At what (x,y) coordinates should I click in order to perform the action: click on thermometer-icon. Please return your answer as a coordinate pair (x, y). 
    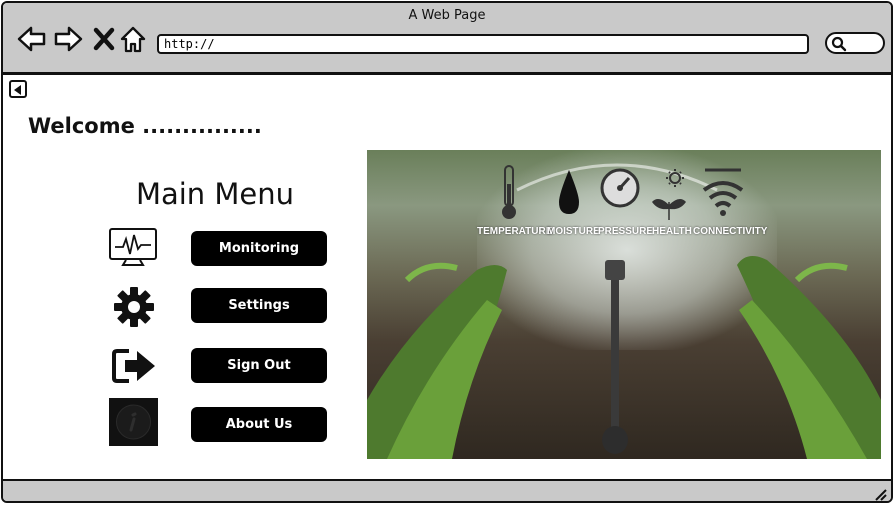
    Looking at the image, I should click on (509, 192).